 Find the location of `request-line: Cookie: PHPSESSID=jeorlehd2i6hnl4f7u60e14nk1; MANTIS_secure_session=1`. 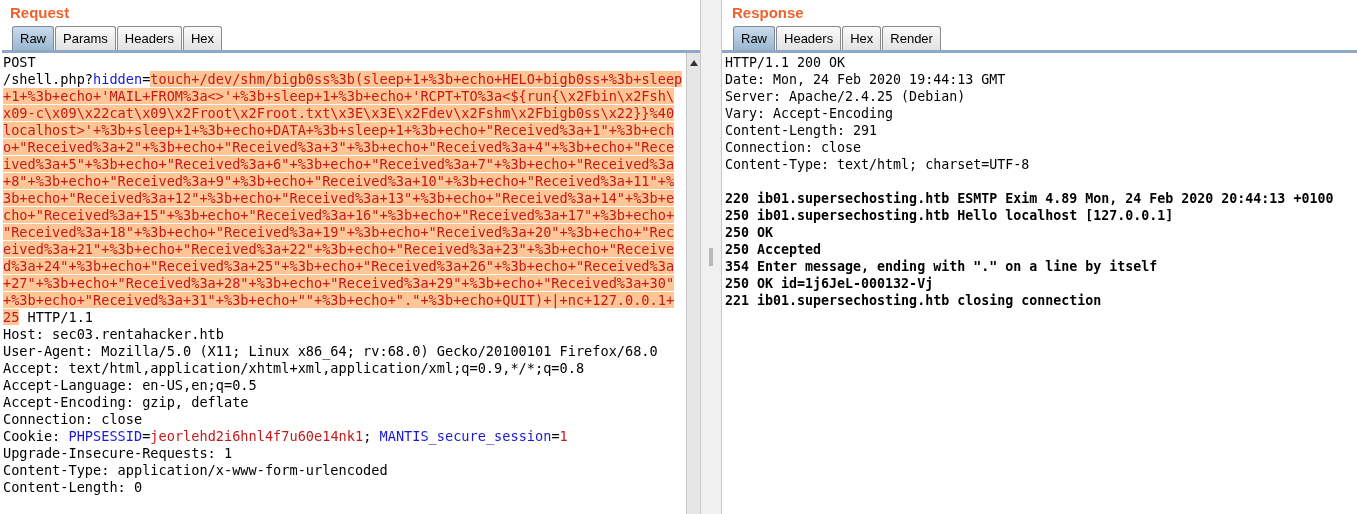

request-line: Cookie: PHPSESSID=jeorlehd2i6hnl4f7u60e14nk1; MANTIS_secure_session=1 is located at coordinates (285, 436).